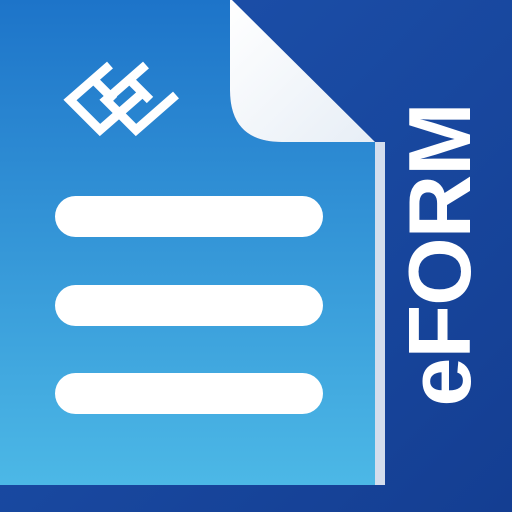 The image size is (512, 512). What do you see at coordinates (380, 313) in the screenshot?
I see `page-edge-highlight` at bounding box center [380, 313].